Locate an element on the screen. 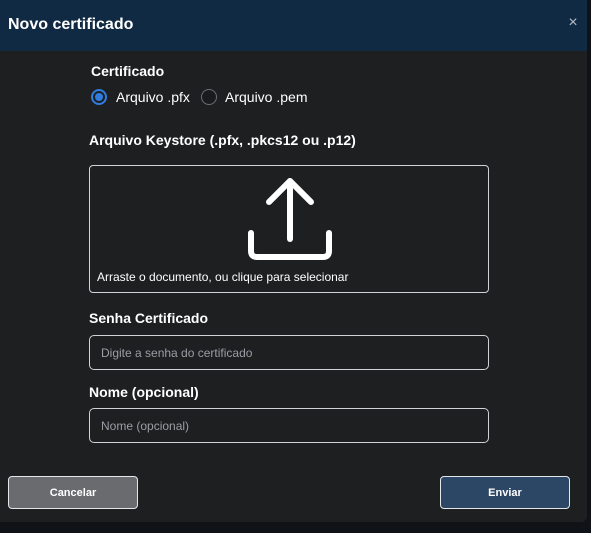 This screenshot has width=591, height=533. dialog-title: Novo certificado is located at coordinates (71, 24).